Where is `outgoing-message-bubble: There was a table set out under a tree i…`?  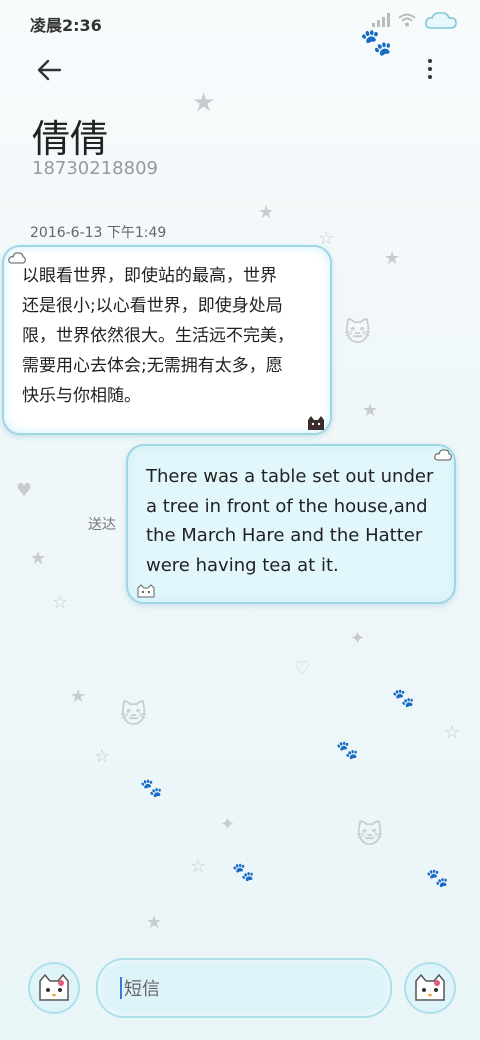 outgoing-message-bubble: There was a table set out under a tree i… is located at coordinates (291, 524).